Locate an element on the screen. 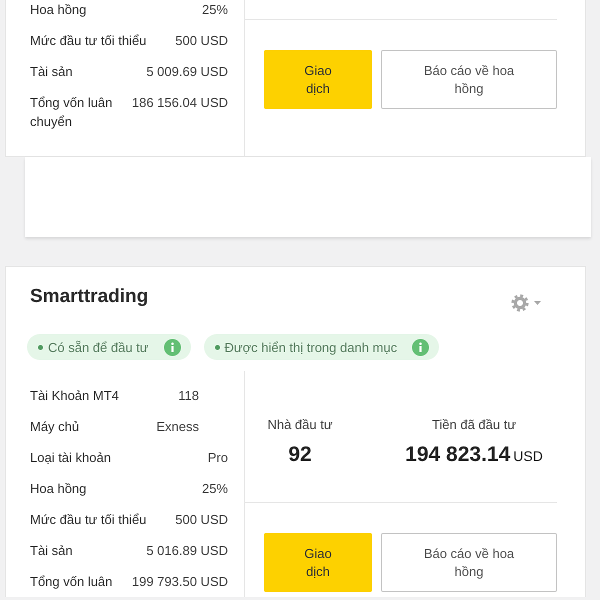  caret-icon is located at coordinates (537, 303).